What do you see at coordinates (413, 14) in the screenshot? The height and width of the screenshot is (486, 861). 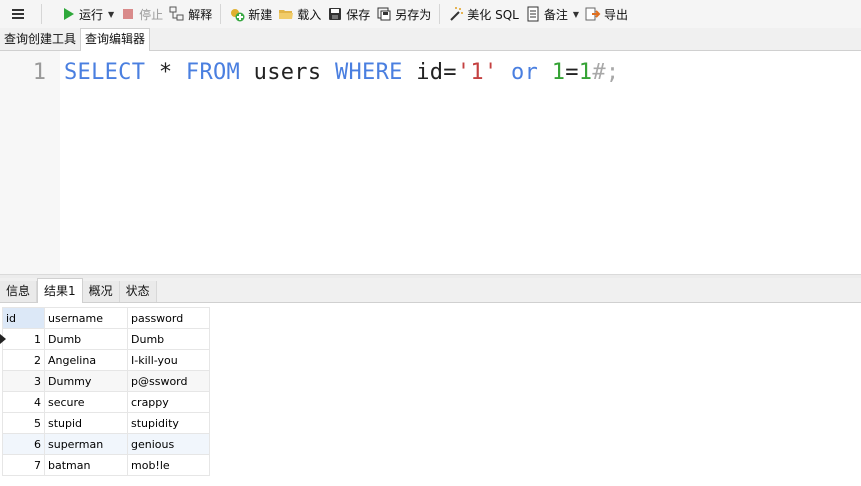 I see `save-as-label: 另存为` at bounding box center [413, 14].